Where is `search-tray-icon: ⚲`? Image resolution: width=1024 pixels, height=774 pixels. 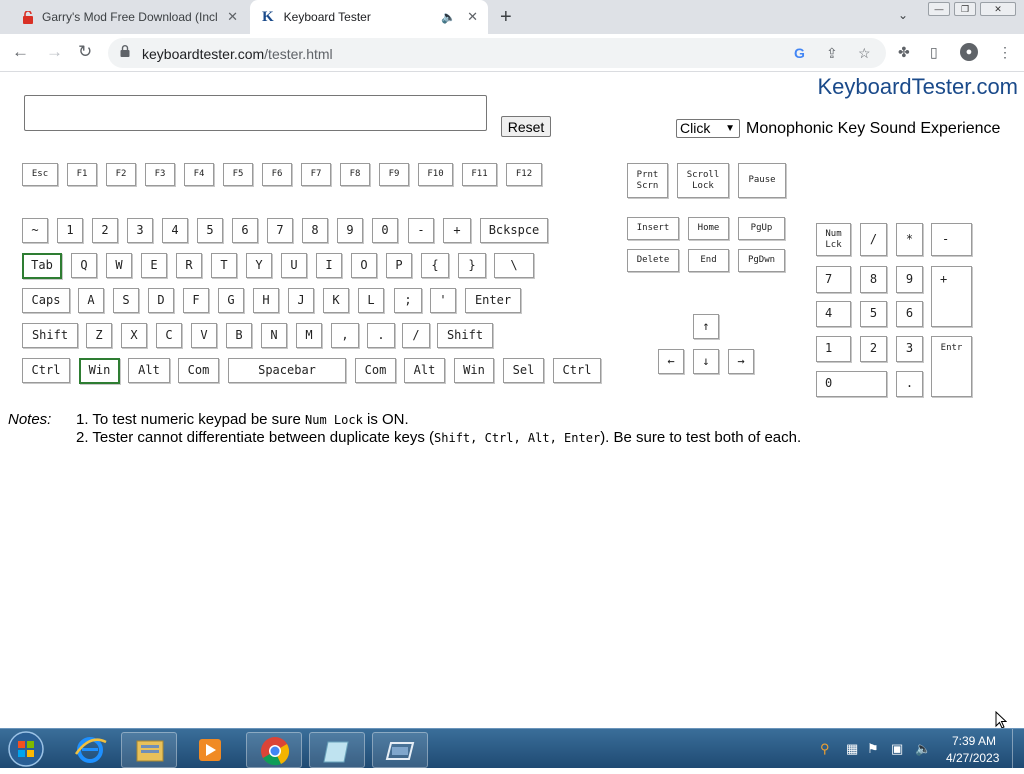 search-tray-icon: ⚲ is located at coordinates (825, 749).